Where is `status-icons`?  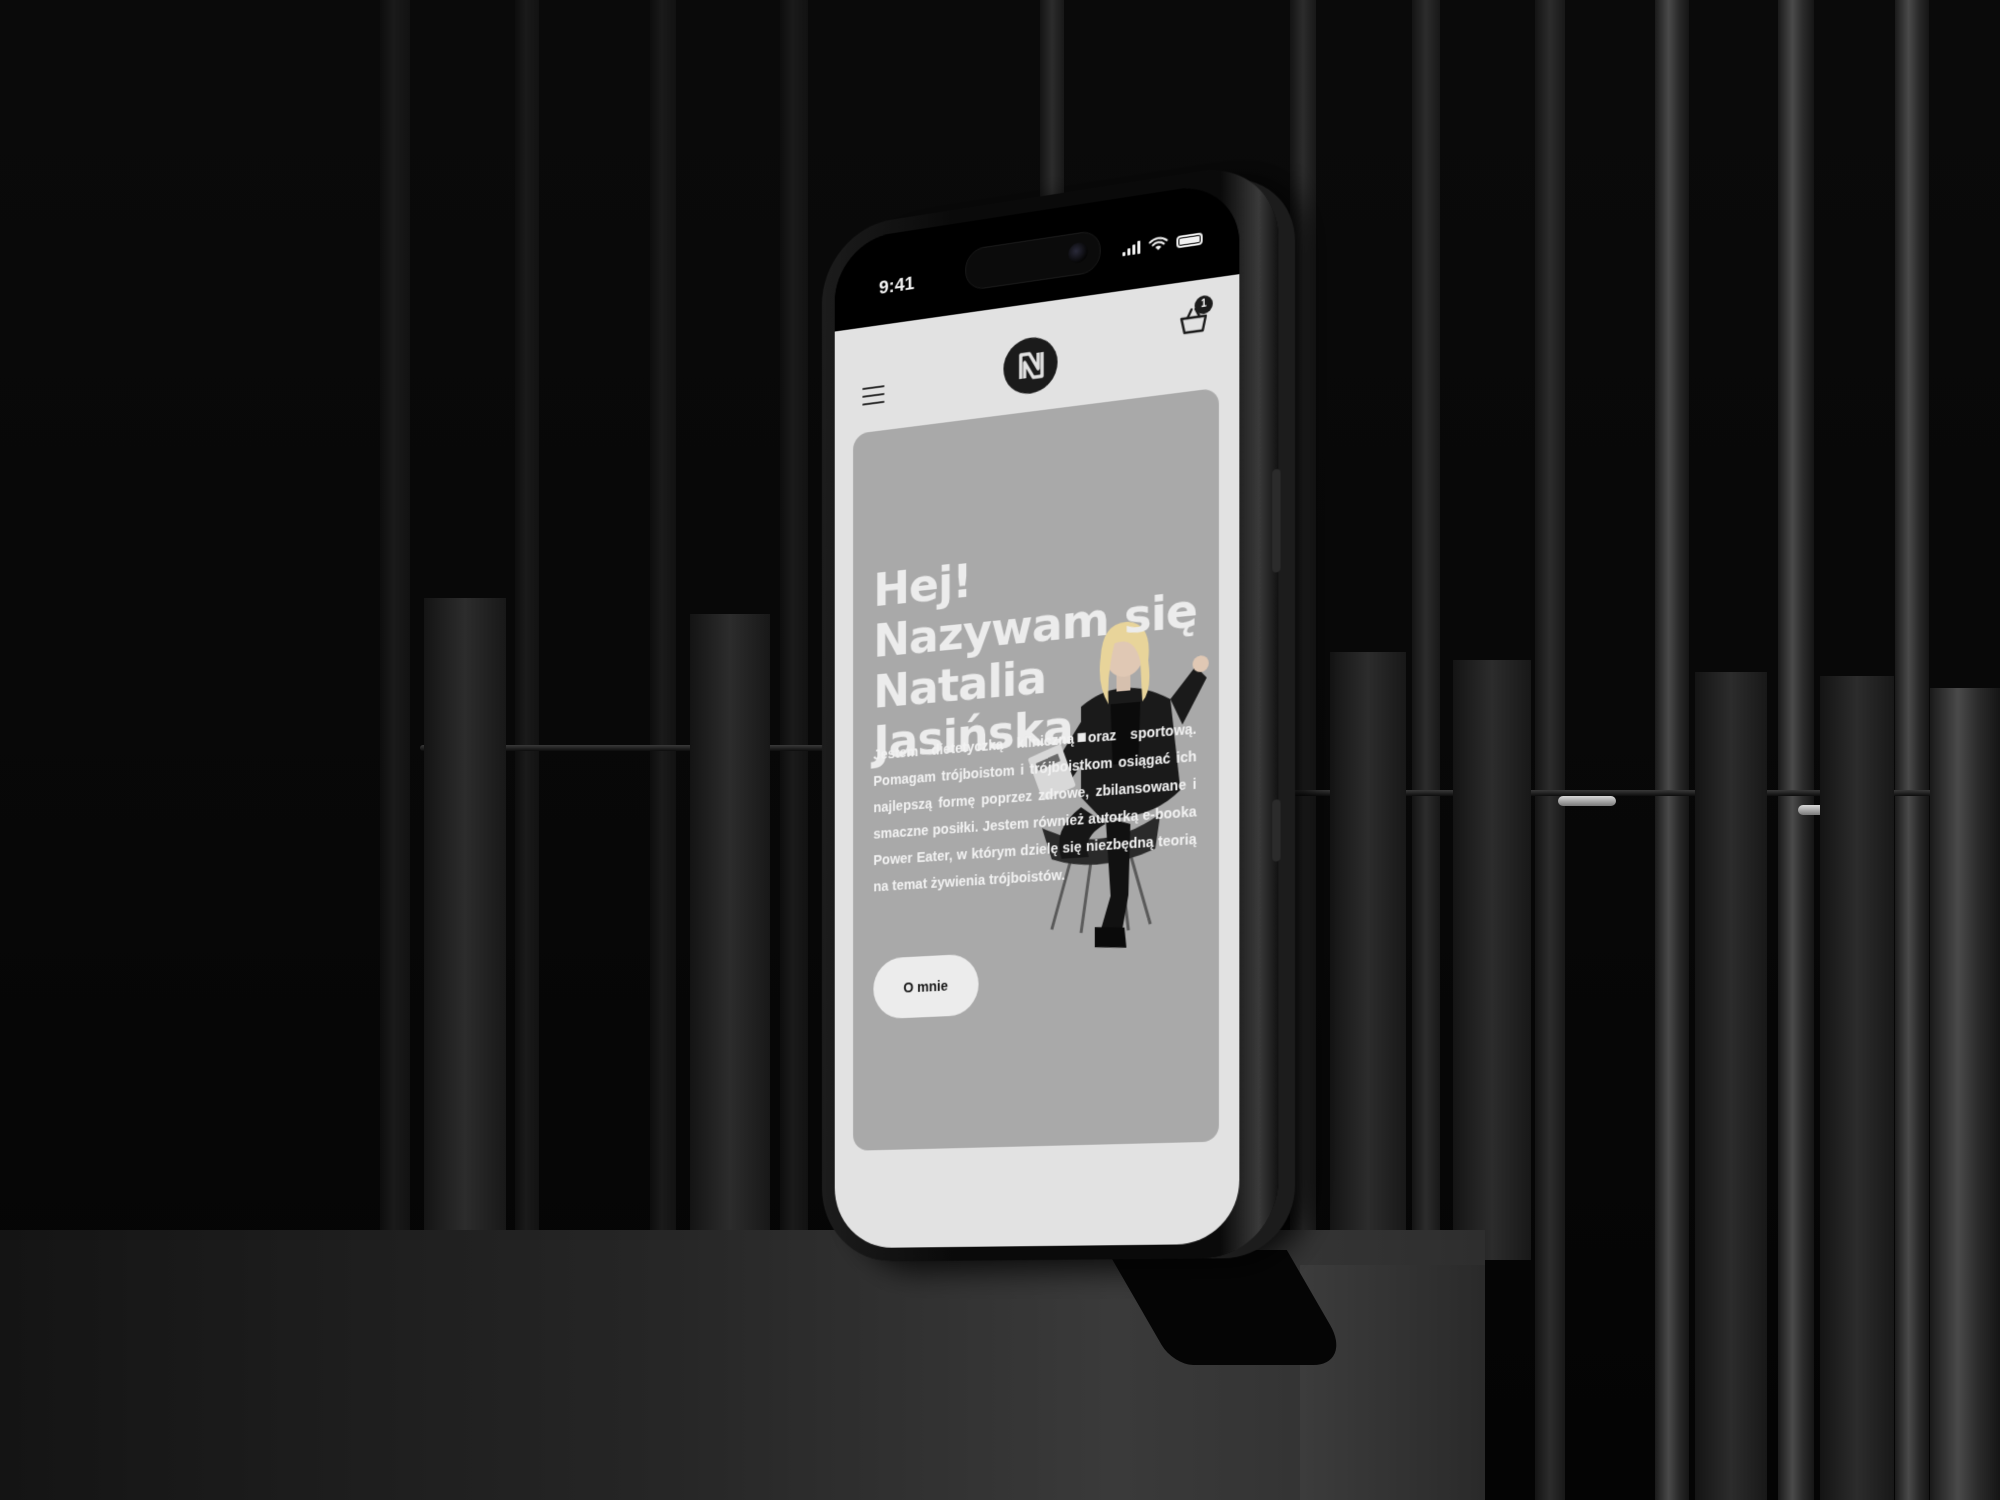
status-icons is located at coordinates (1162, 243).